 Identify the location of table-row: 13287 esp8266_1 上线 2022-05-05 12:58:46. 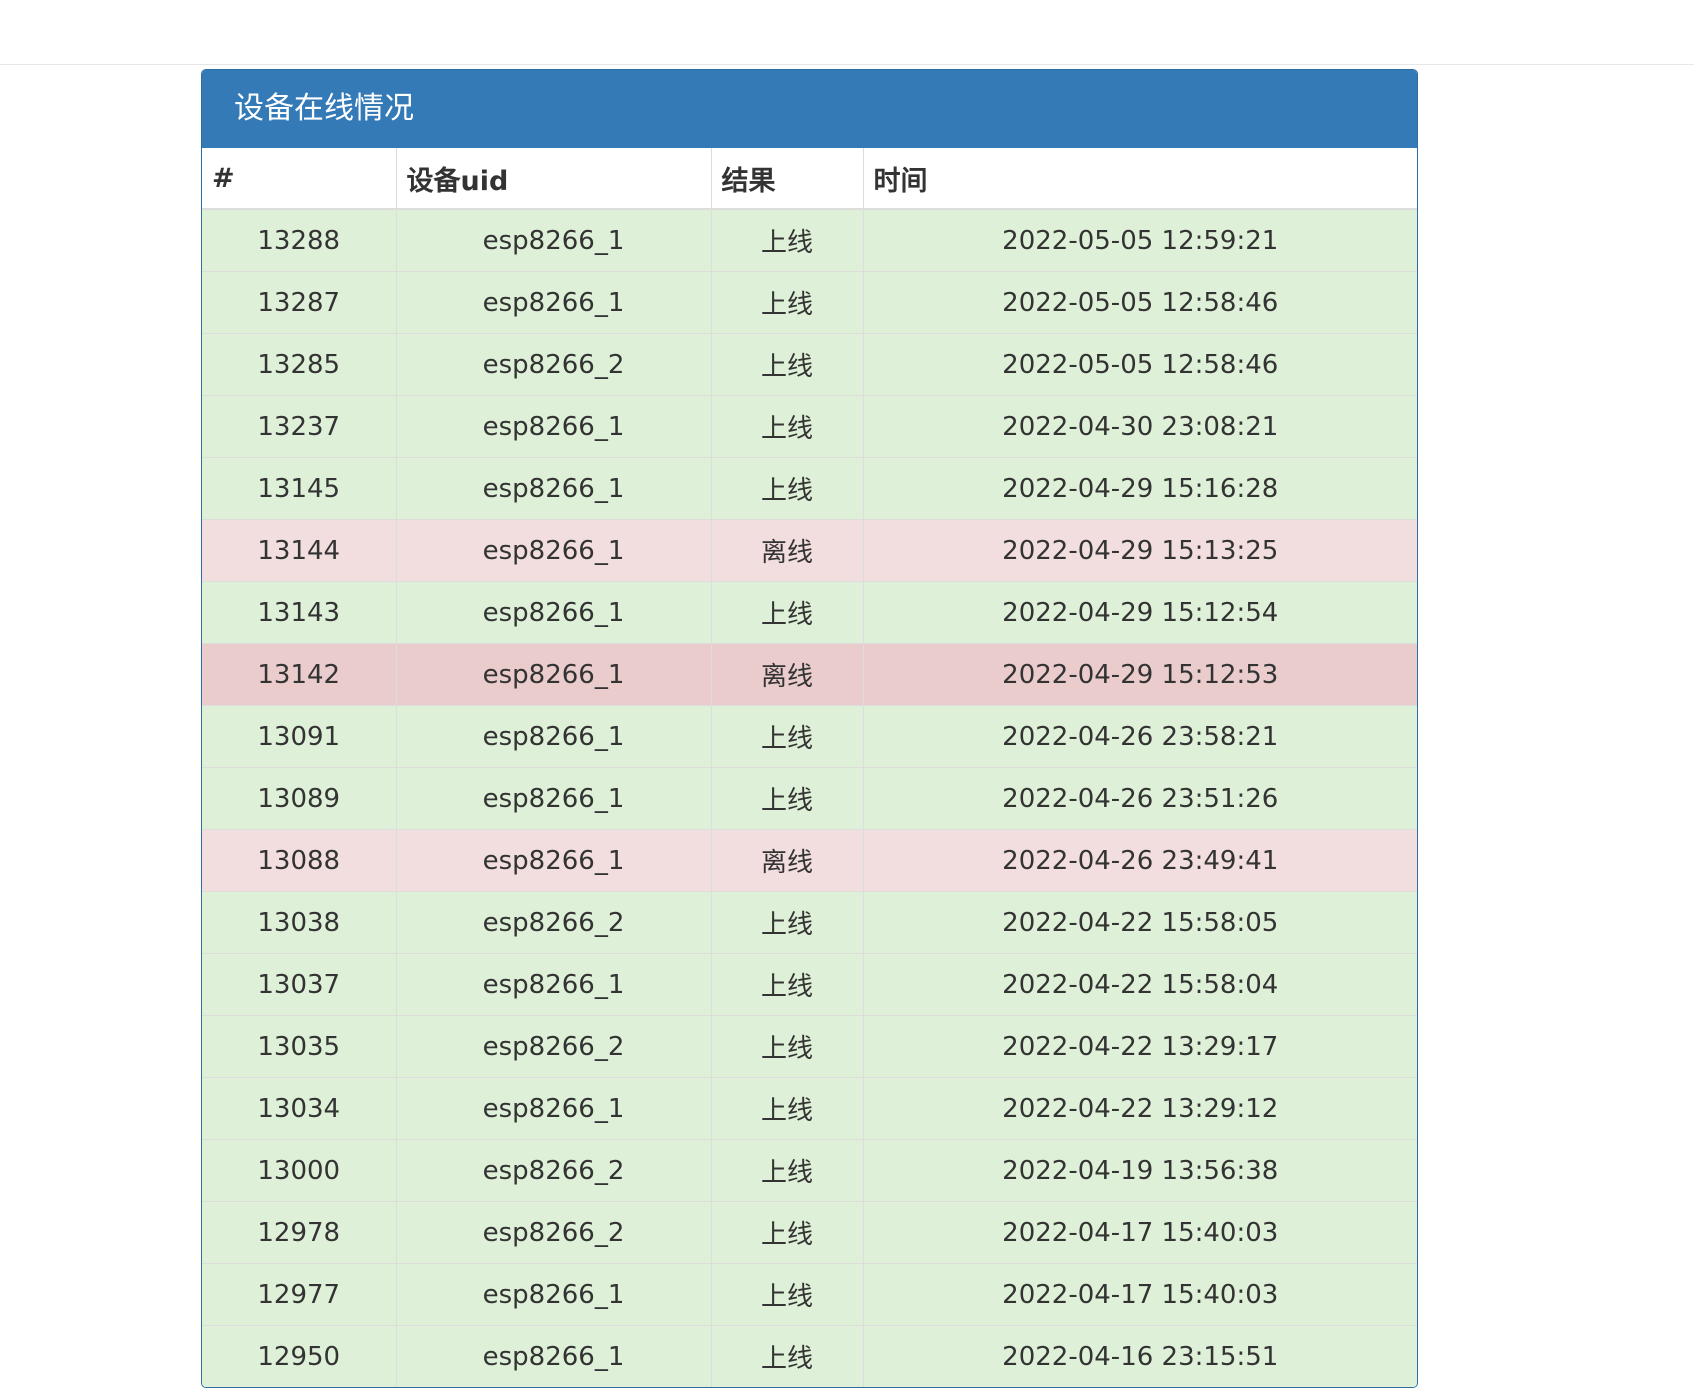
(809, 302).